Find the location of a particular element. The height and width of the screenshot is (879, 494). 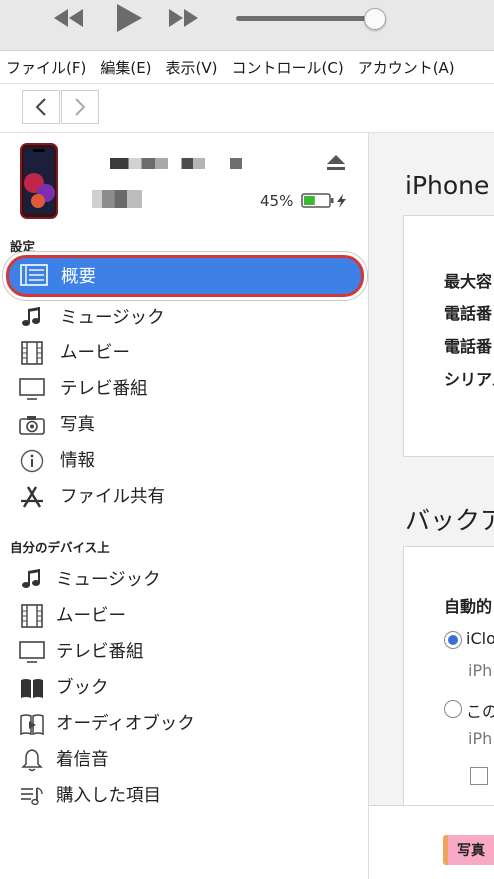

purchased-list-icon is located at coordinates (32, 796).